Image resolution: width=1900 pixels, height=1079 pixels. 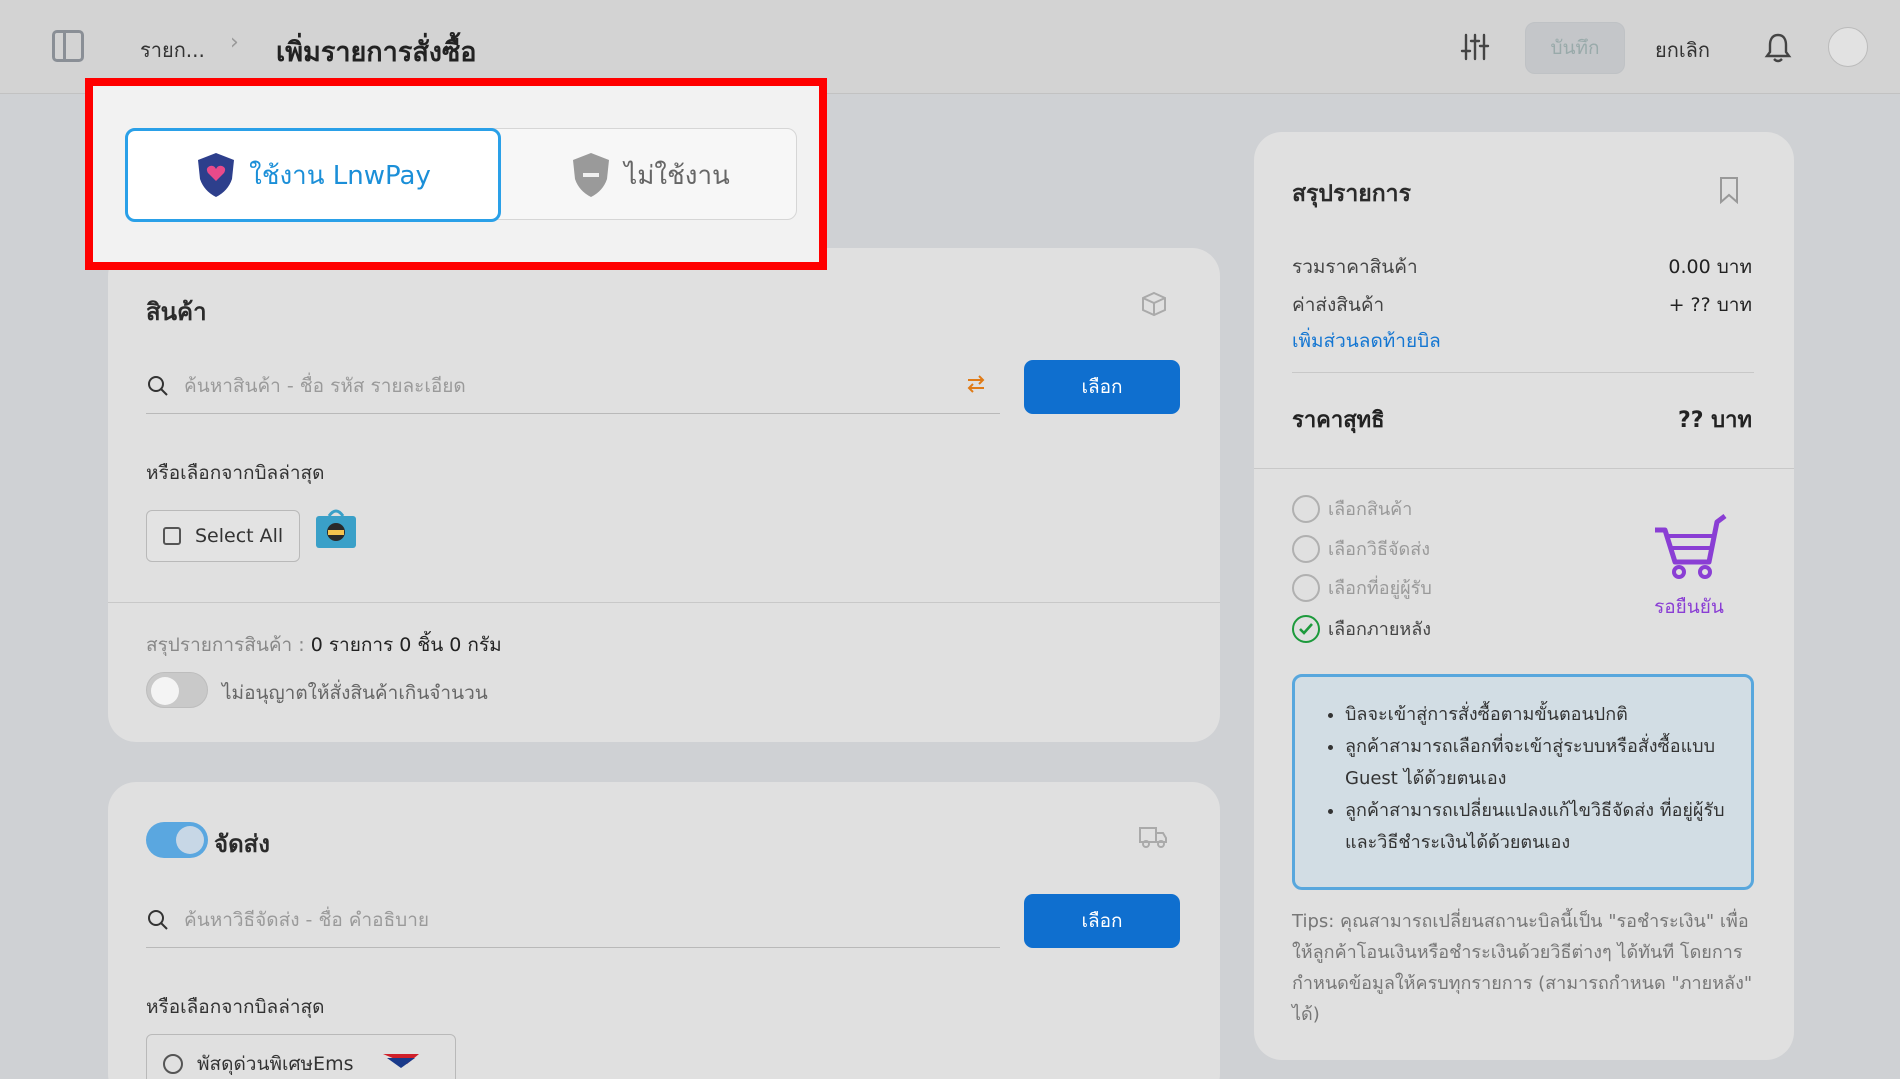 I want to click on overorder-toggle-label: ไม่อนุญาตให้สั่งสินค้าเกินจำนวน, so click(x=355, y=693).